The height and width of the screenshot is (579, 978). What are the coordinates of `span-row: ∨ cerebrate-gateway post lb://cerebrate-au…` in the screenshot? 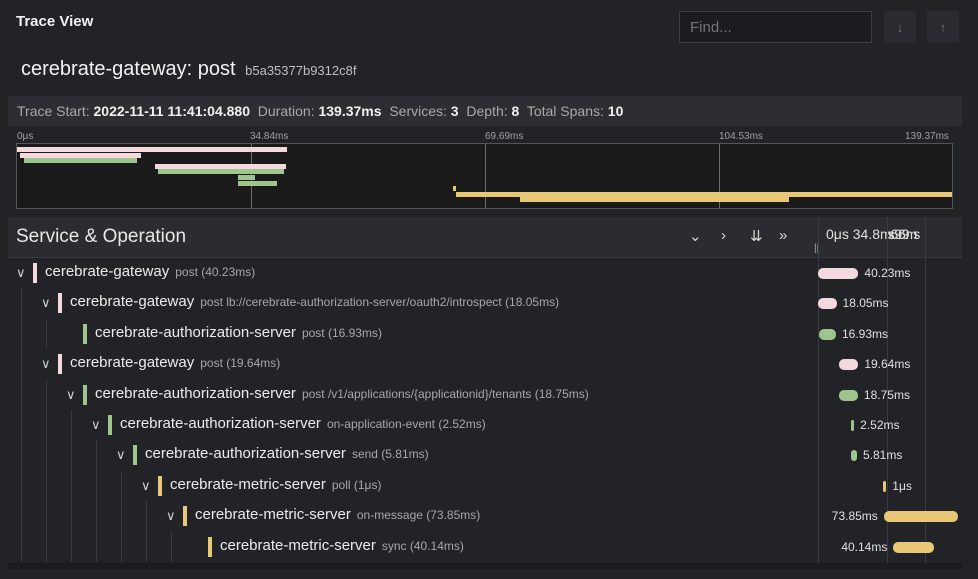 It's located at (485, 303).